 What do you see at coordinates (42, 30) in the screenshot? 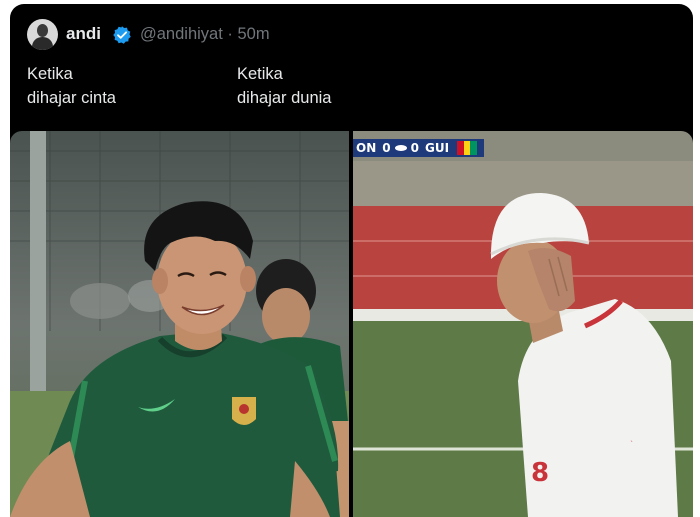
I see `avatar-head` at bounding box center [42, 30].